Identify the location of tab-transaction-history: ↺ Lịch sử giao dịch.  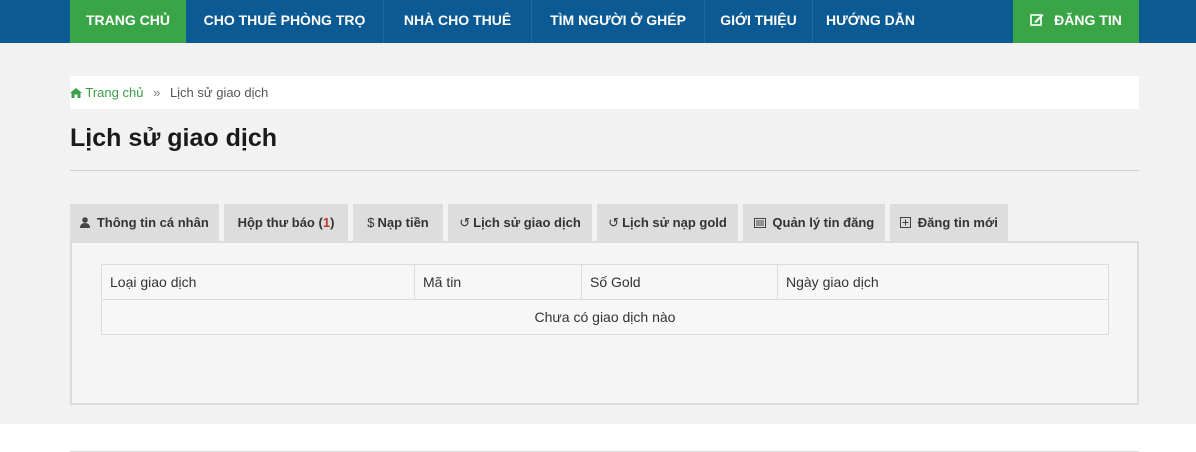
(520, 222).